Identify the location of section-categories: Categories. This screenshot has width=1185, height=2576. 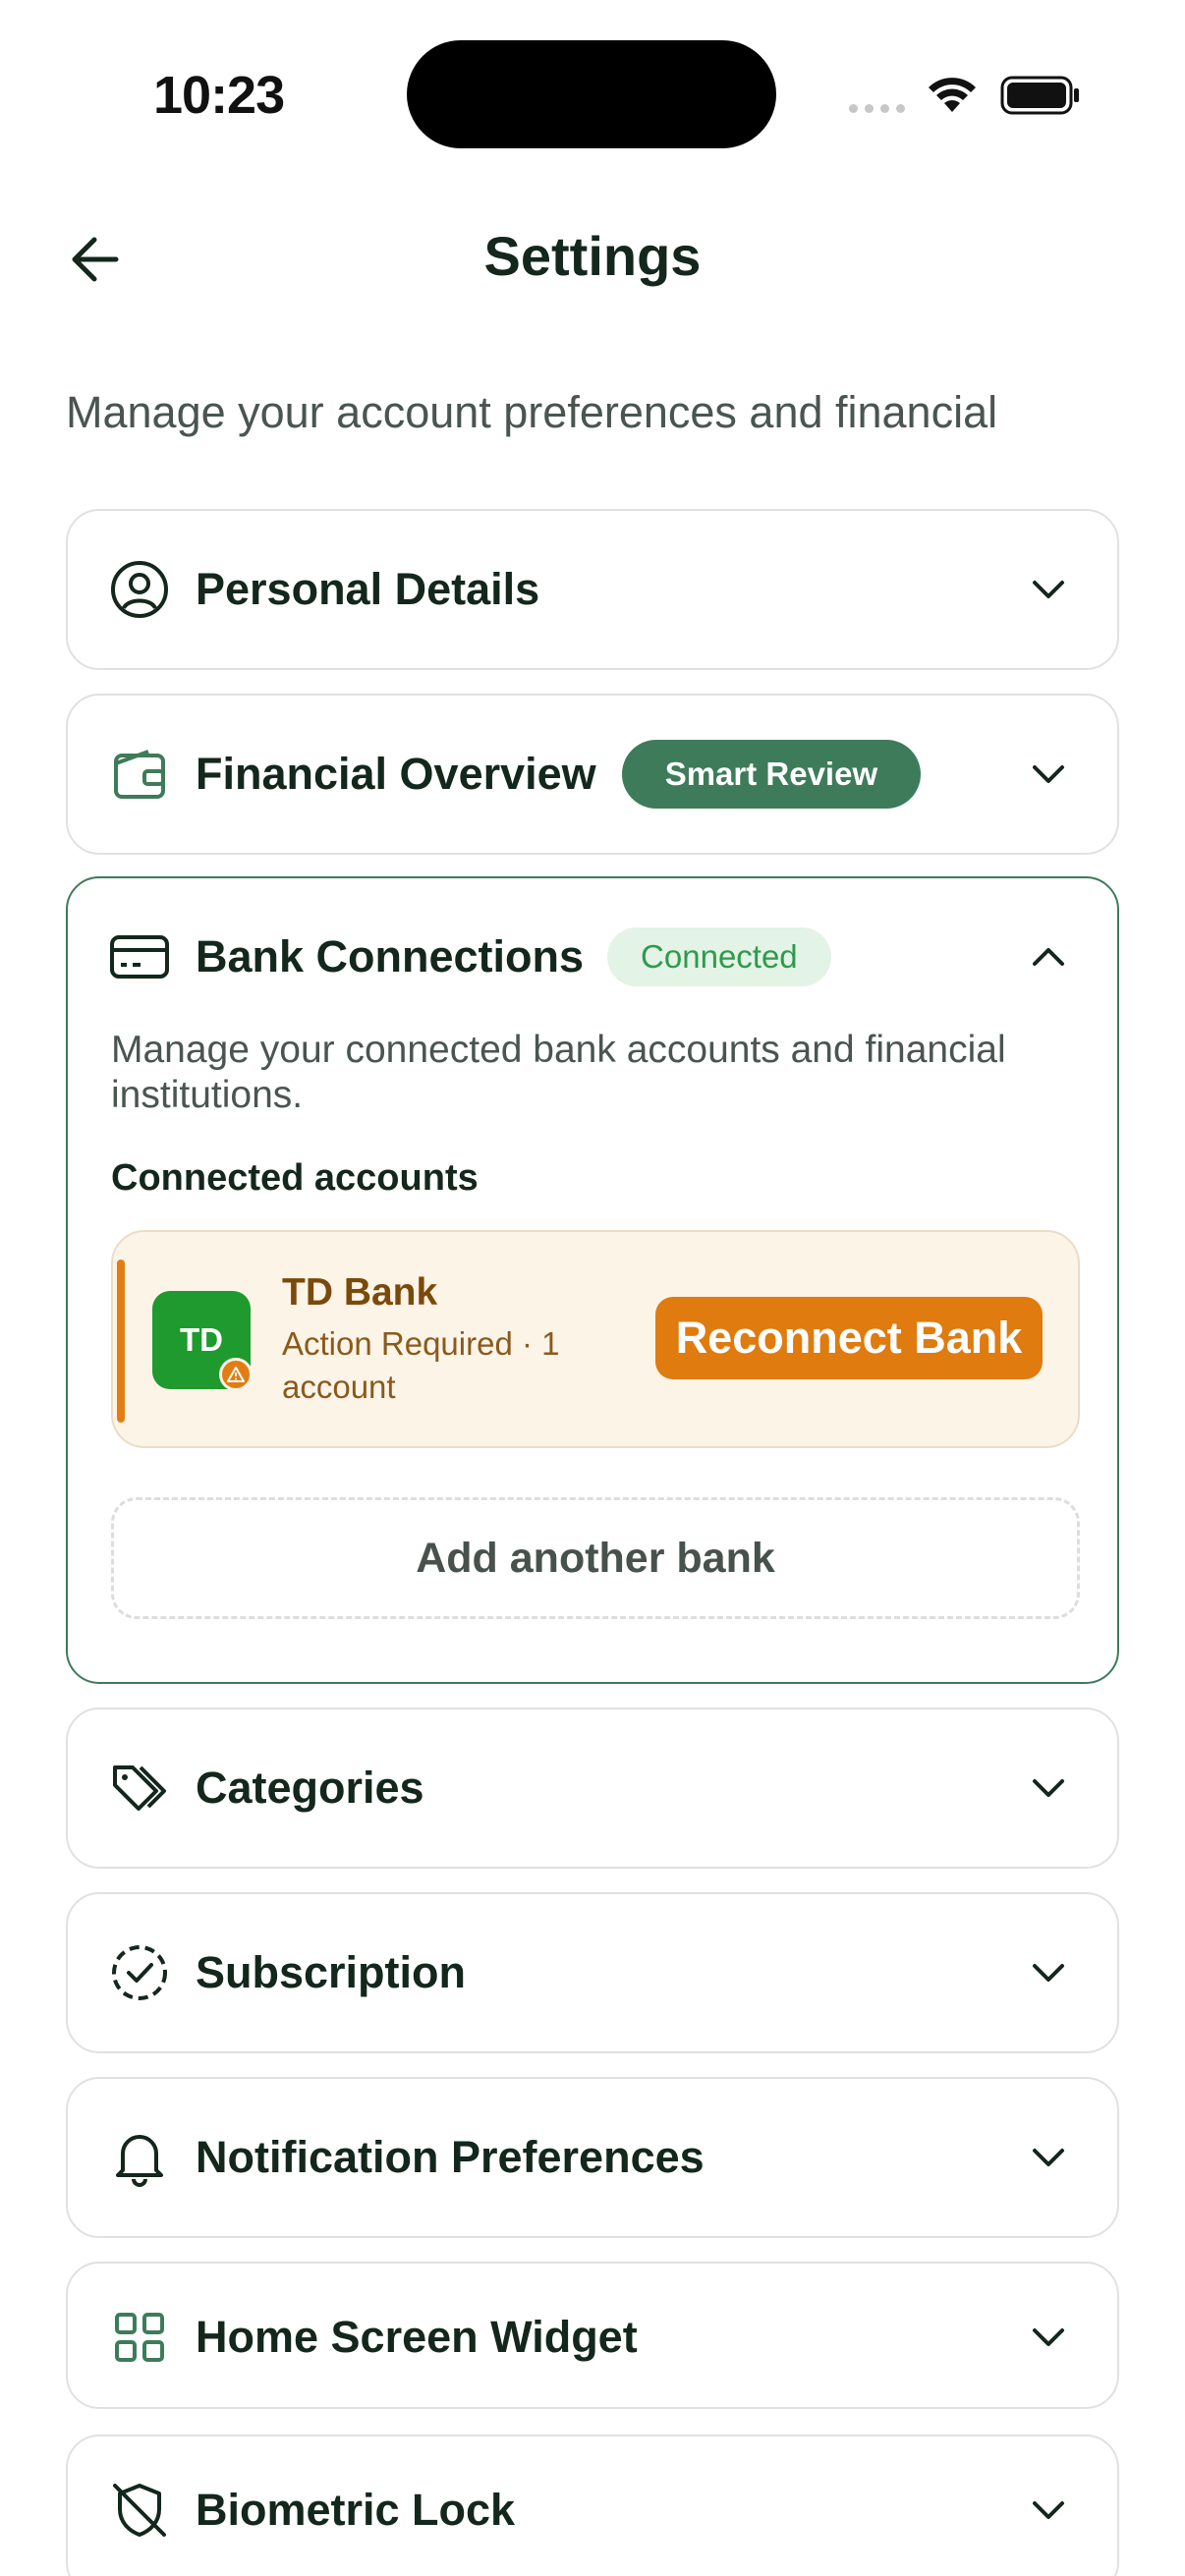
(592, 1788).